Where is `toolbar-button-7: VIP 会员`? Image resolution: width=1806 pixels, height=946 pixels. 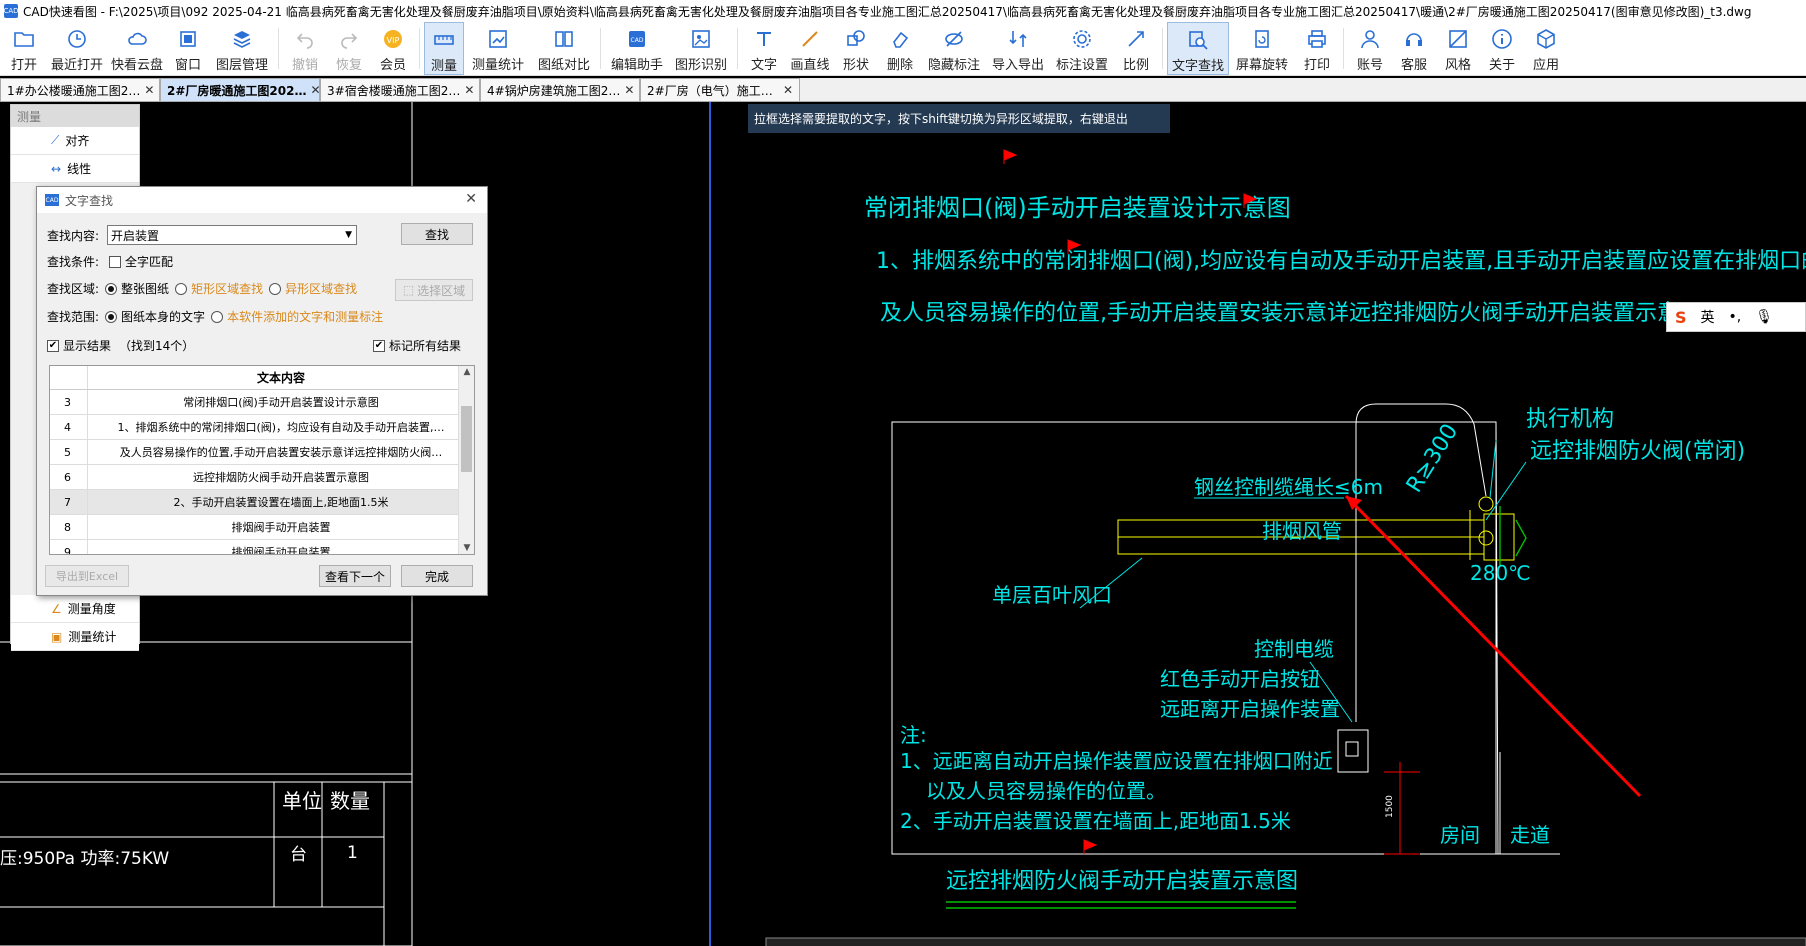
toolbar-button-7: VIP 会员 is located at coordinates (393, 48).